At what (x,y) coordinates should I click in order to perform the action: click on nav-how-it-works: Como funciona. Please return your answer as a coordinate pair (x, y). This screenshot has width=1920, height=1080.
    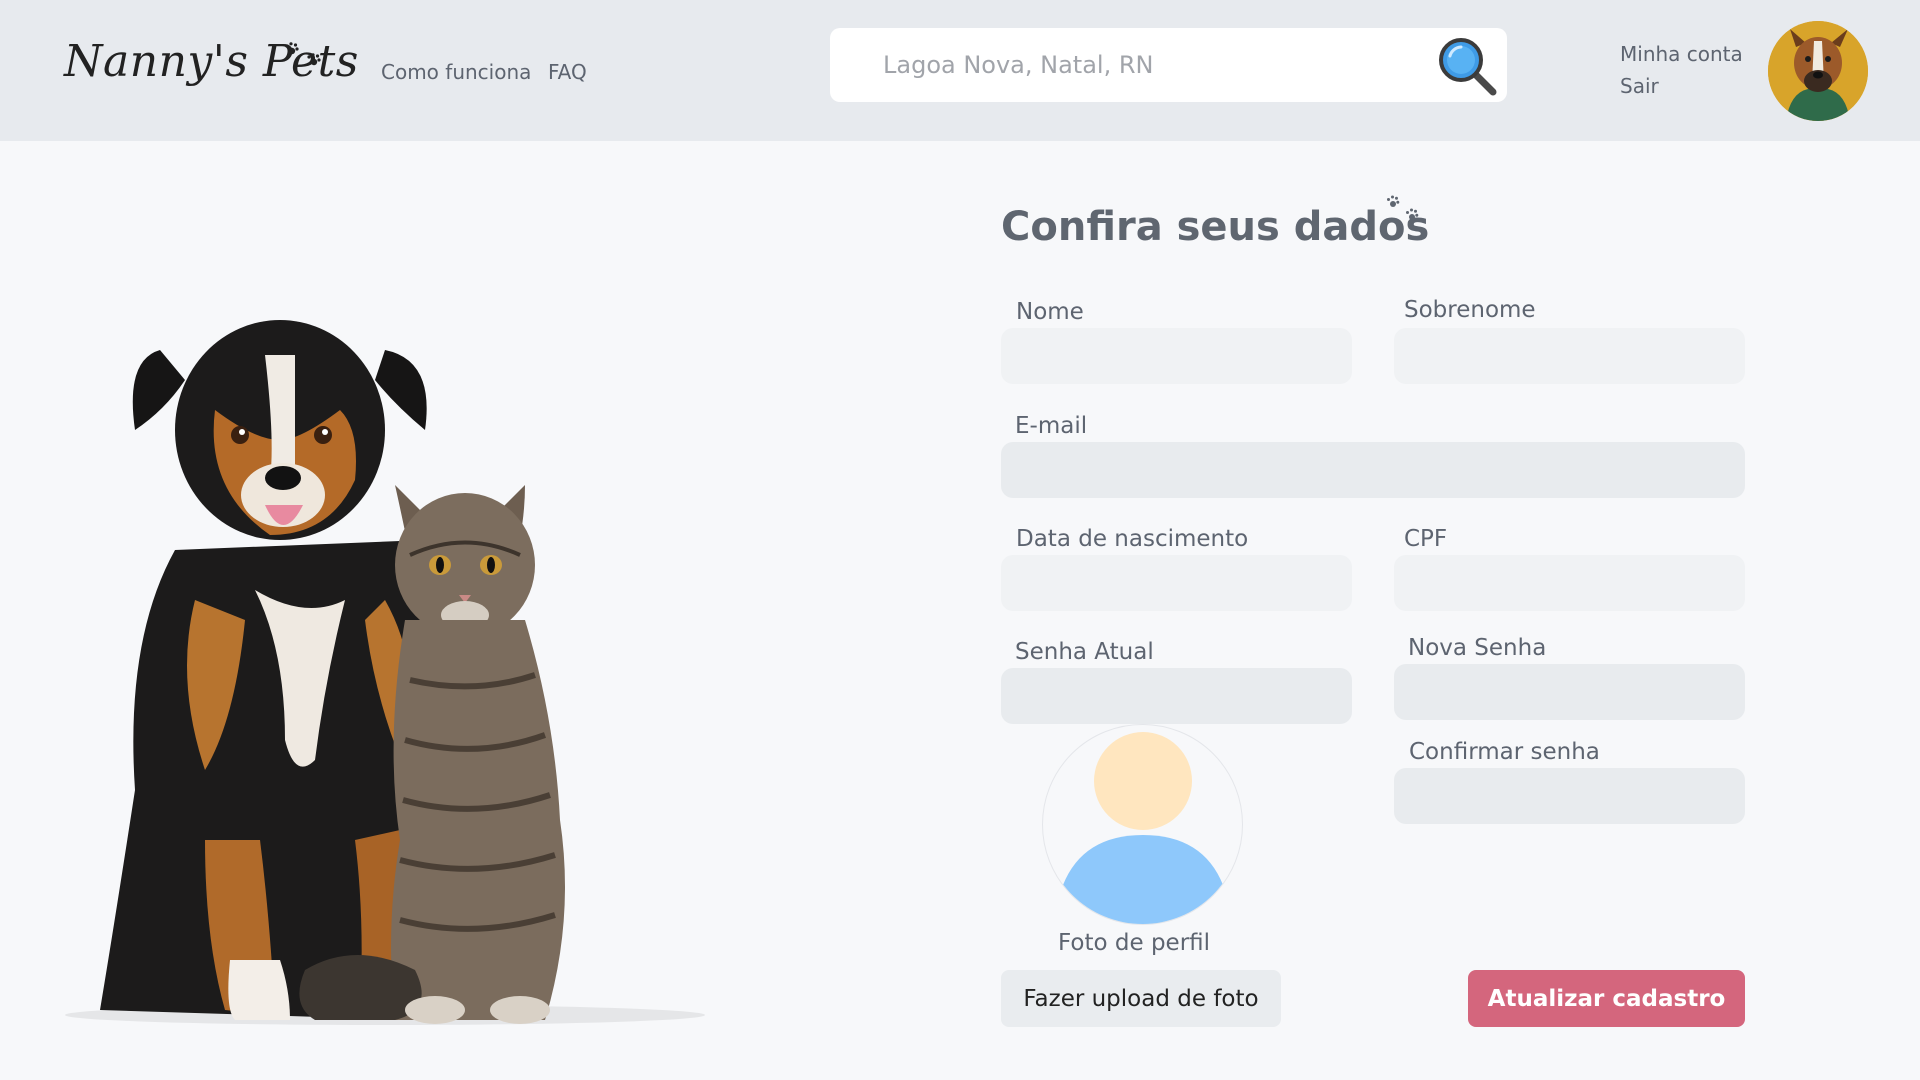
    Looking at the image, I should click on (456, 72).